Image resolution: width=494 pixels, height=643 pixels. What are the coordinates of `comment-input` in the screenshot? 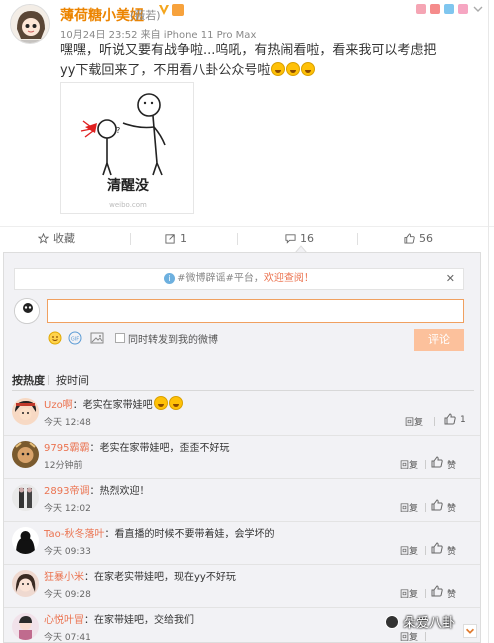 It's located at (255, 311).